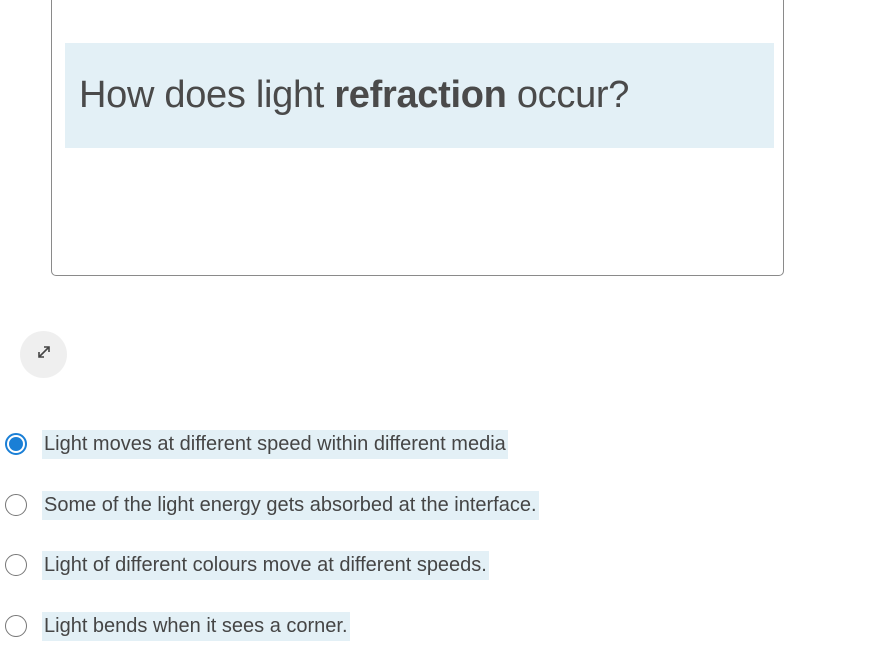 The width and height of the screenshot is (878, 657). I want to click on question-text: How does light refraction occur?, so click(354, 95).